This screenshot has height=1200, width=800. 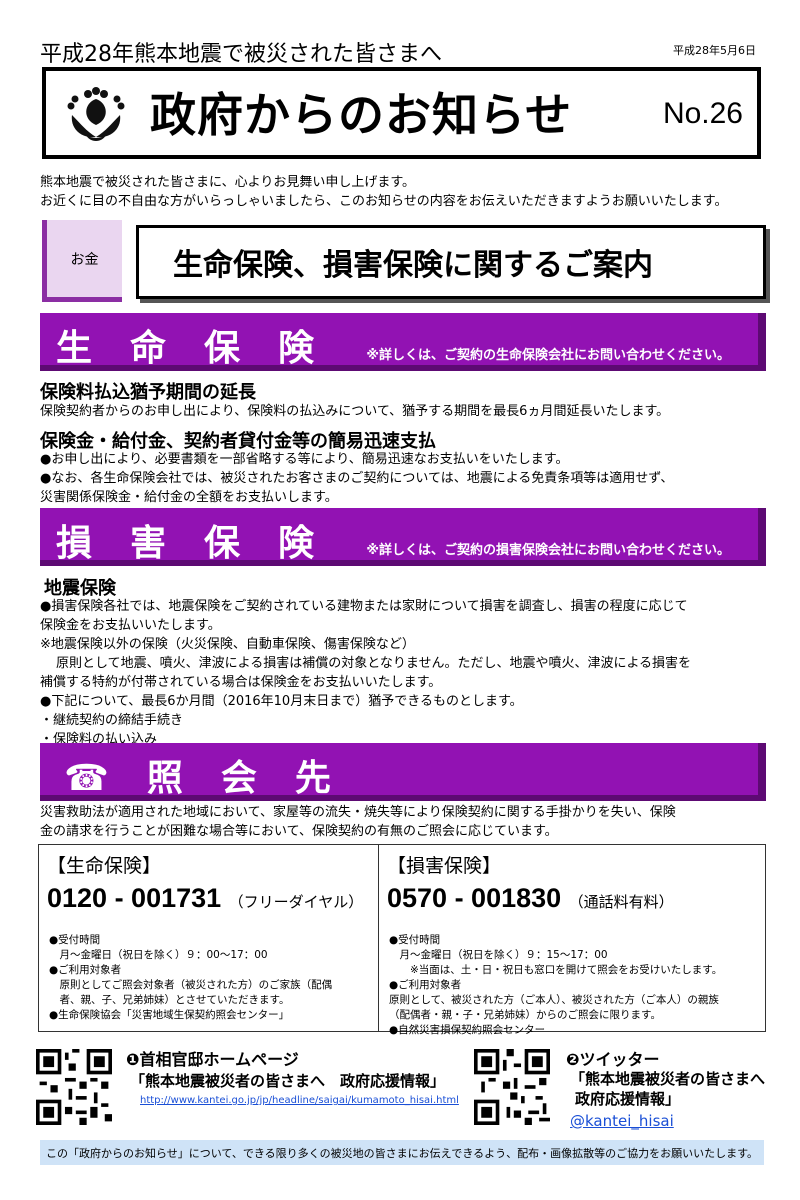 What do you see at coordinates (96, 114) in the screenshot?
I see `paulownia-crest-icon` at bounding box center [96, 114].